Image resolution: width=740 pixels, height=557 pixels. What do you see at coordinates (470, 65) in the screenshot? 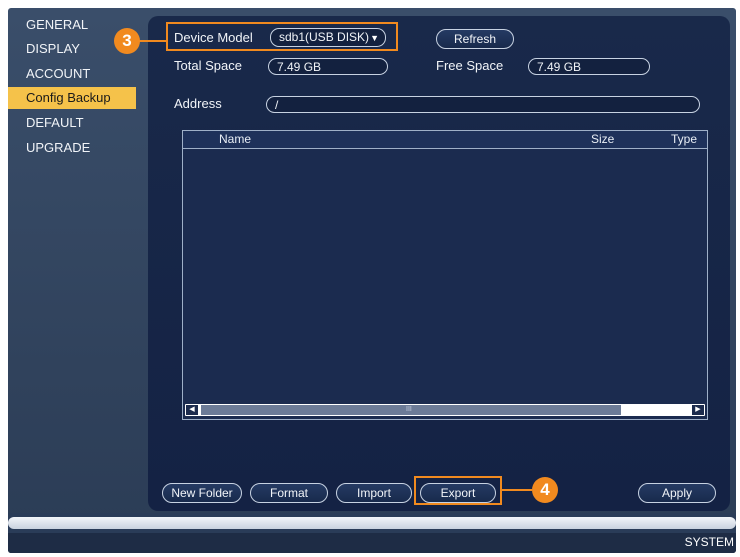
I see `free-space-label: Free Space` at bounding box center [470, 65].